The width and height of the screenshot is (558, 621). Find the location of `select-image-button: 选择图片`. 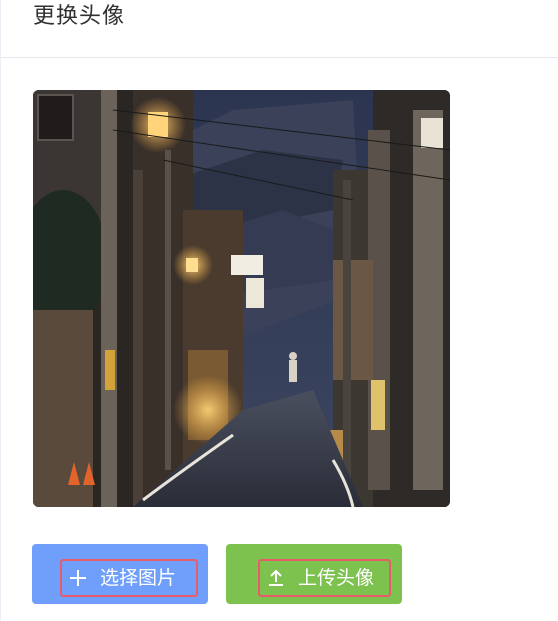

select-image-button: 选择图片 is located at coordinates (120, 574).